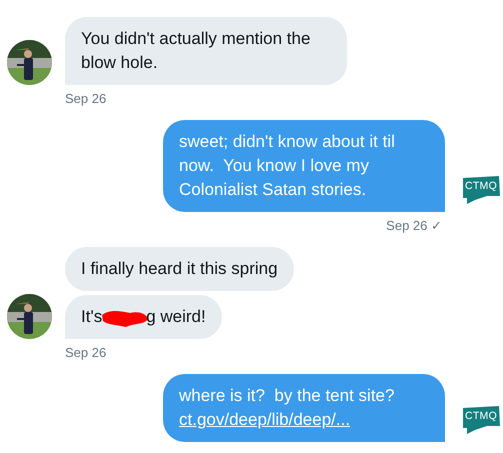  I want to click on timestamp: Sep 26 ✓, so click(414, 225).